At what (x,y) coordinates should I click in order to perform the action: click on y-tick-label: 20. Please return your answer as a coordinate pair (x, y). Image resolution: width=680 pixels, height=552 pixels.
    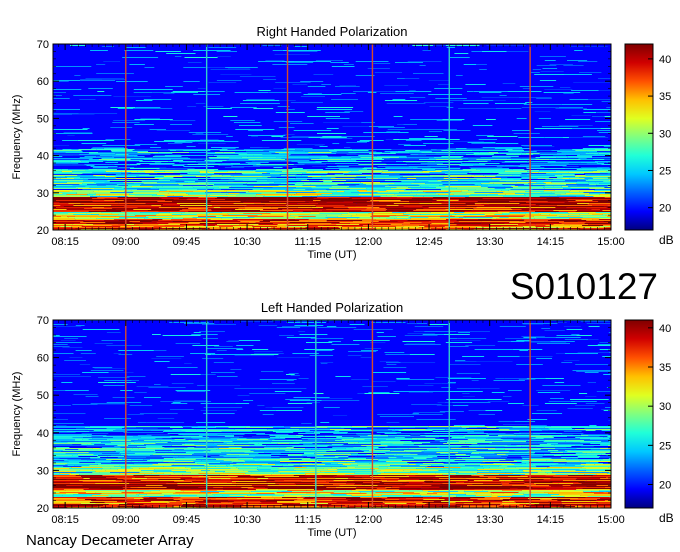
    Looking at the image, I should click on (43, 231).